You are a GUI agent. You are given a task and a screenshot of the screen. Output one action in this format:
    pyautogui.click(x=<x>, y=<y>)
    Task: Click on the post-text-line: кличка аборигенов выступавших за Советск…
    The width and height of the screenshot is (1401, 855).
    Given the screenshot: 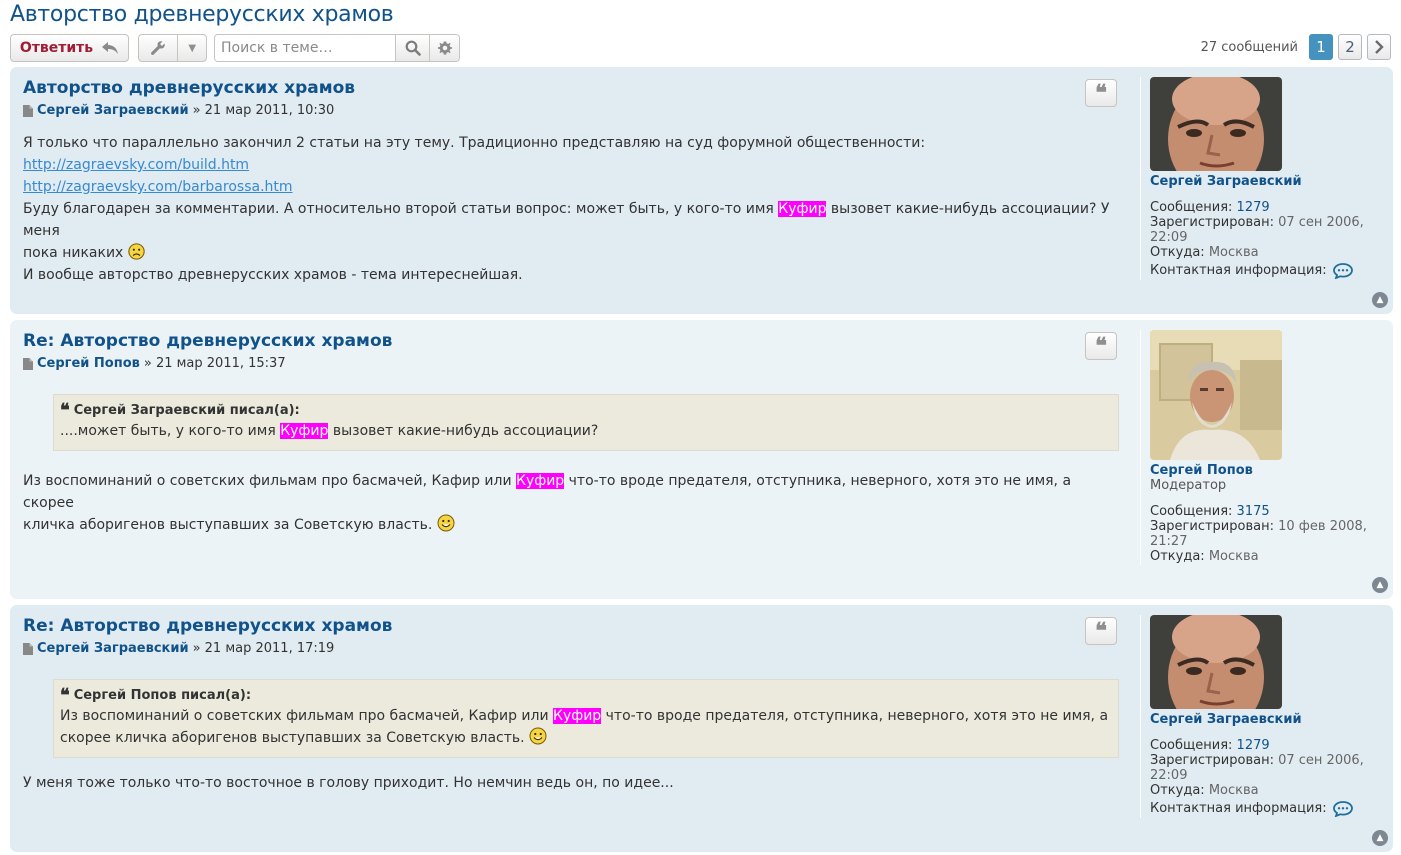 What is the action you would take?
    pyautogui.click(x=571, y=525)
    